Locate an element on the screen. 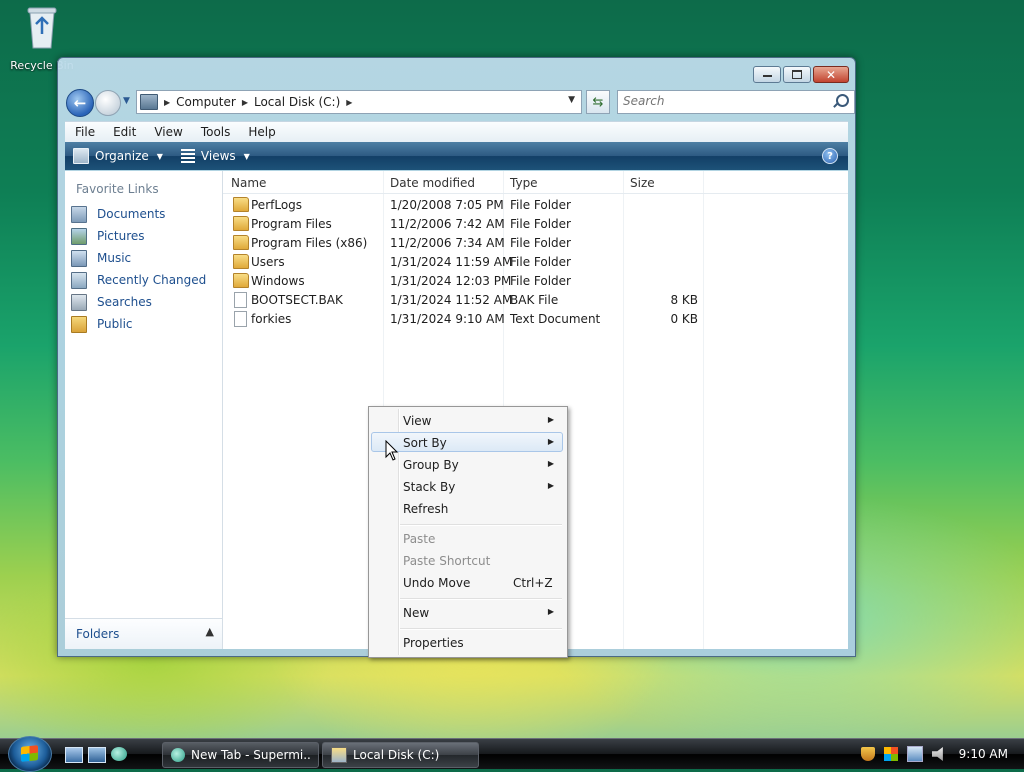 The image size is (1024, 772). recycle-bin-icon is located at coordinates (42, 28).